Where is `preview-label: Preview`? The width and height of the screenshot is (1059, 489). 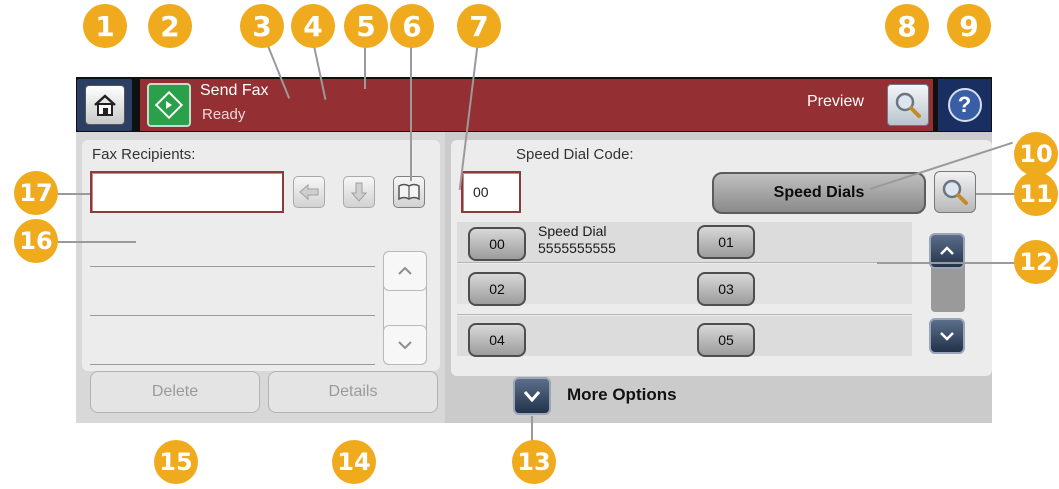
preview-label: Preview is located at coordinates (835, 101).